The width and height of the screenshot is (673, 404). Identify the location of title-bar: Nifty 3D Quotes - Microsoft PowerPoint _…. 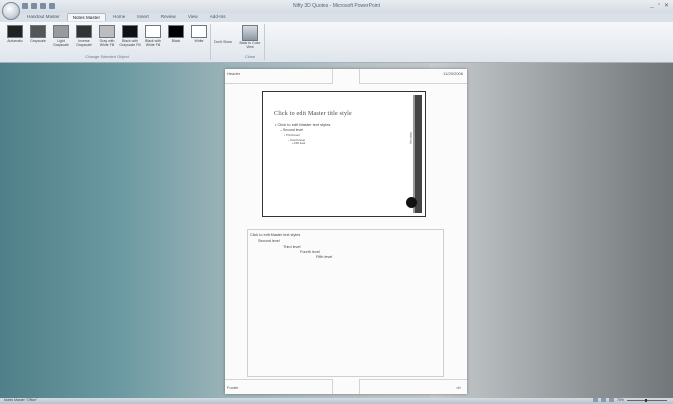
(336, 10).